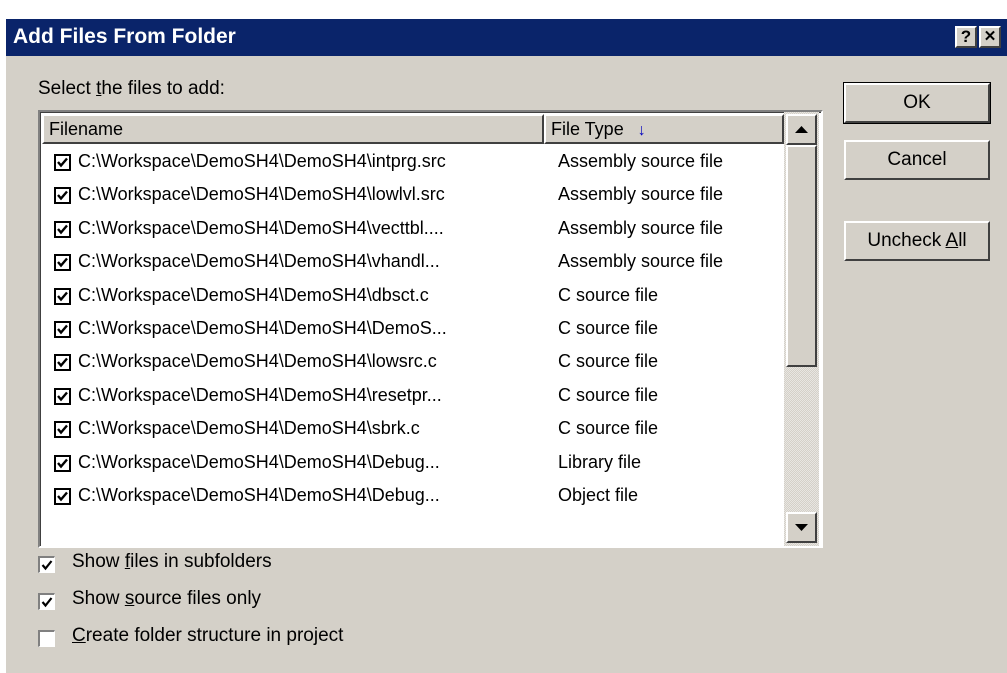 This screenshot has width=1007, height=673. I want to click on file-name-cell: C:\Workspace\DemoSH4\DemoSH4\intprg.src, so click(262, 161).